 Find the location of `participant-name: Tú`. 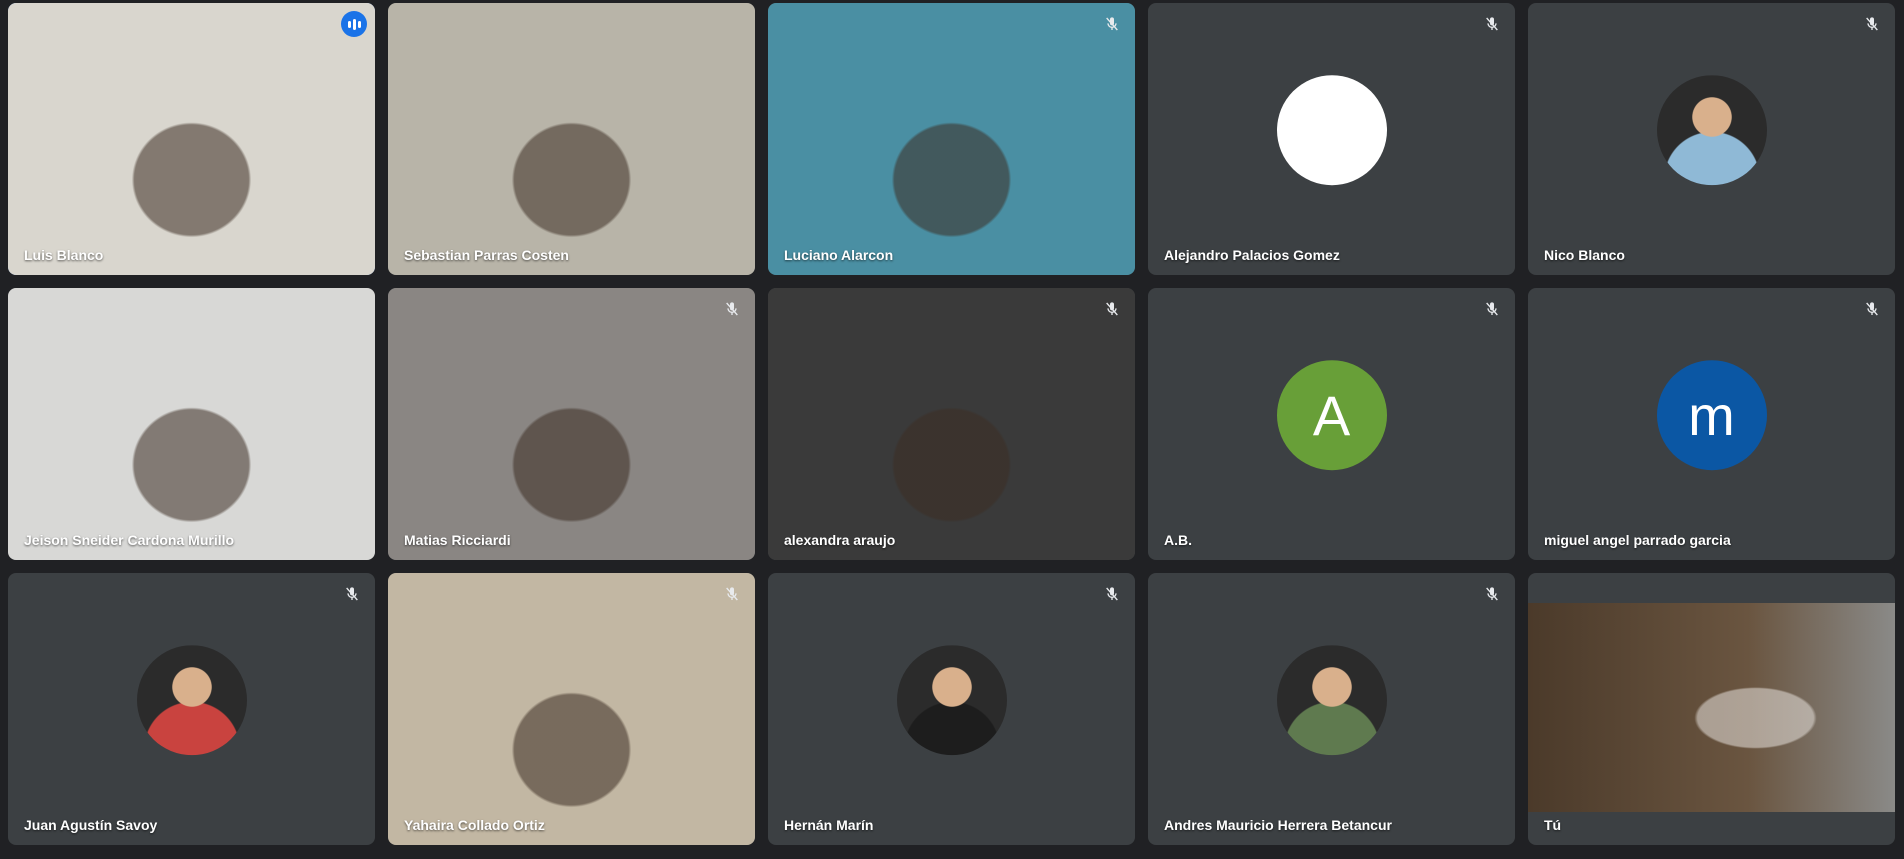

participant-name: Tú is located at coordinates (1553, 825).